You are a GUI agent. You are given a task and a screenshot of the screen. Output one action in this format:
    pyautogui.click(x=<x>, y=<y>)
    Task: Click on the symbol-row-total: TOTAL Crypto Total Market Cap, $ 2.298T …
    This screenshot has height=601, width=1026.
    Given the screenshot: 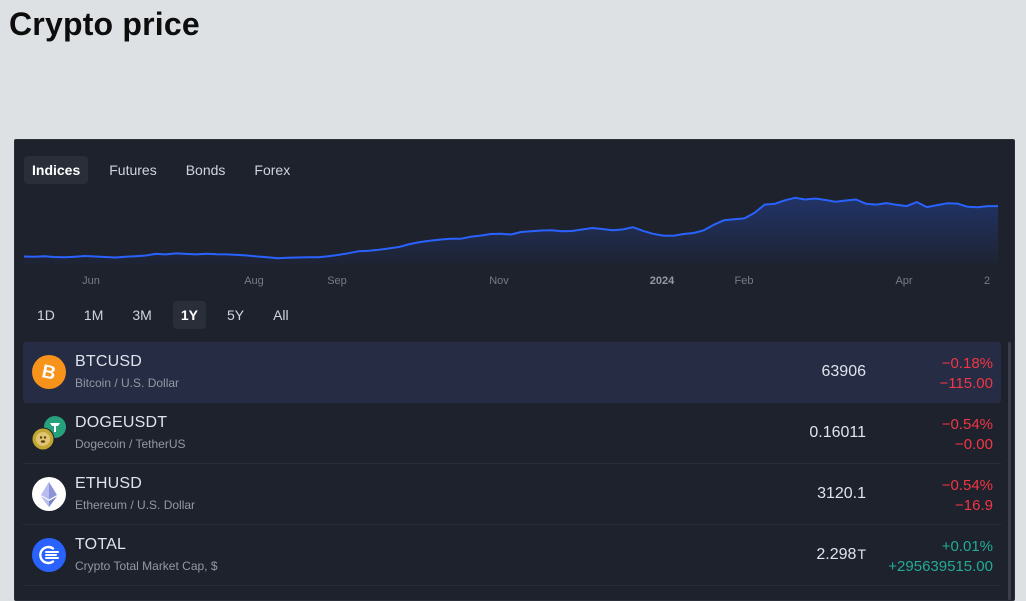 What is the action you would take?
    pyautogui.click(x=512, y=555)
    